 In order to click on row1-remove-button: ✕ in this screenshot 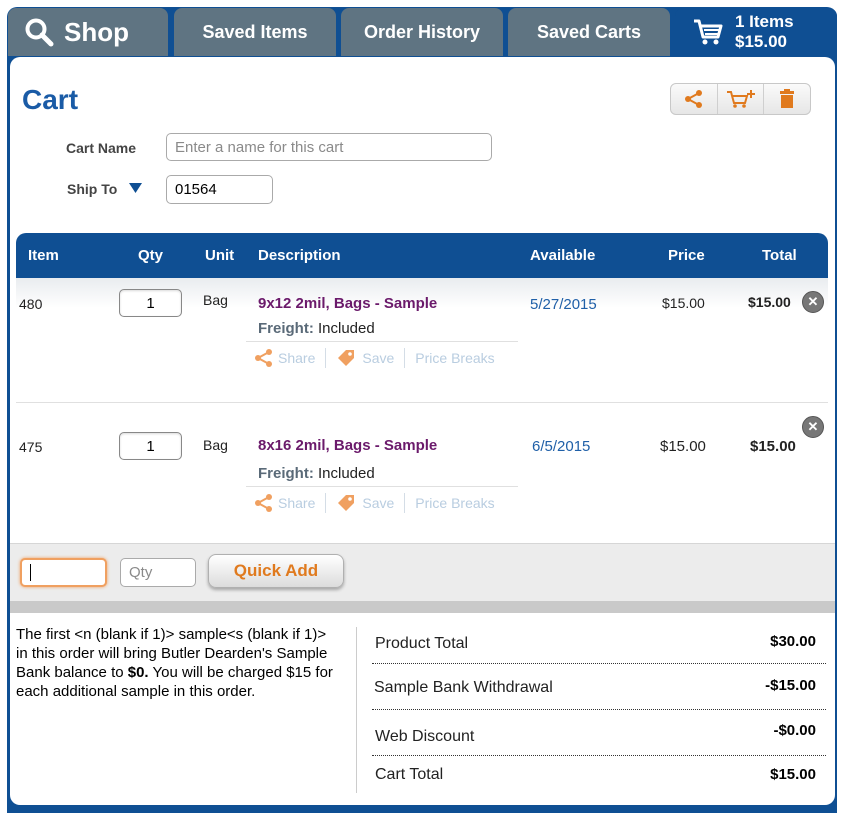, I will do `click(813, 302)`.